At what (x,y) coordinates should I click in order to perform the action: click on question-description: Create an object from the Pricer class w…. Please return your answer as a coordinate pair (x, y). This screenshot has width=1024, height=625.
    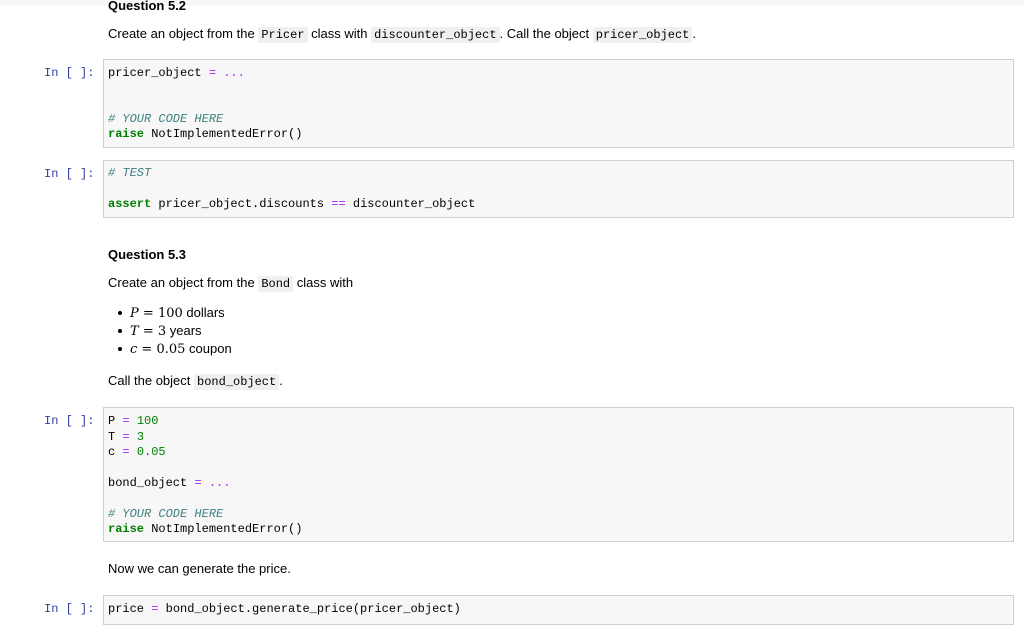
    Looking at the image, I should click on (402, 34).